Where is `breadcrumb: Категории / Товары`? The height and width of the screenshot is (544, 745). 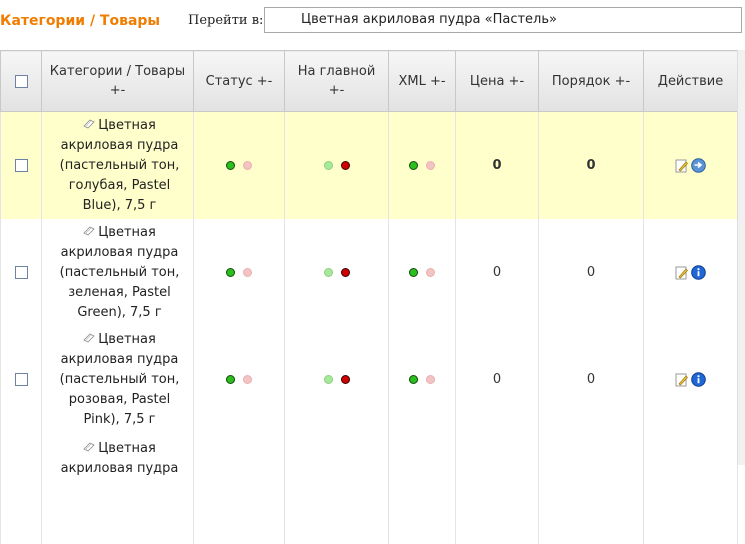 breadcrumb: Категории / Товары is located at coordinates (80, 21).